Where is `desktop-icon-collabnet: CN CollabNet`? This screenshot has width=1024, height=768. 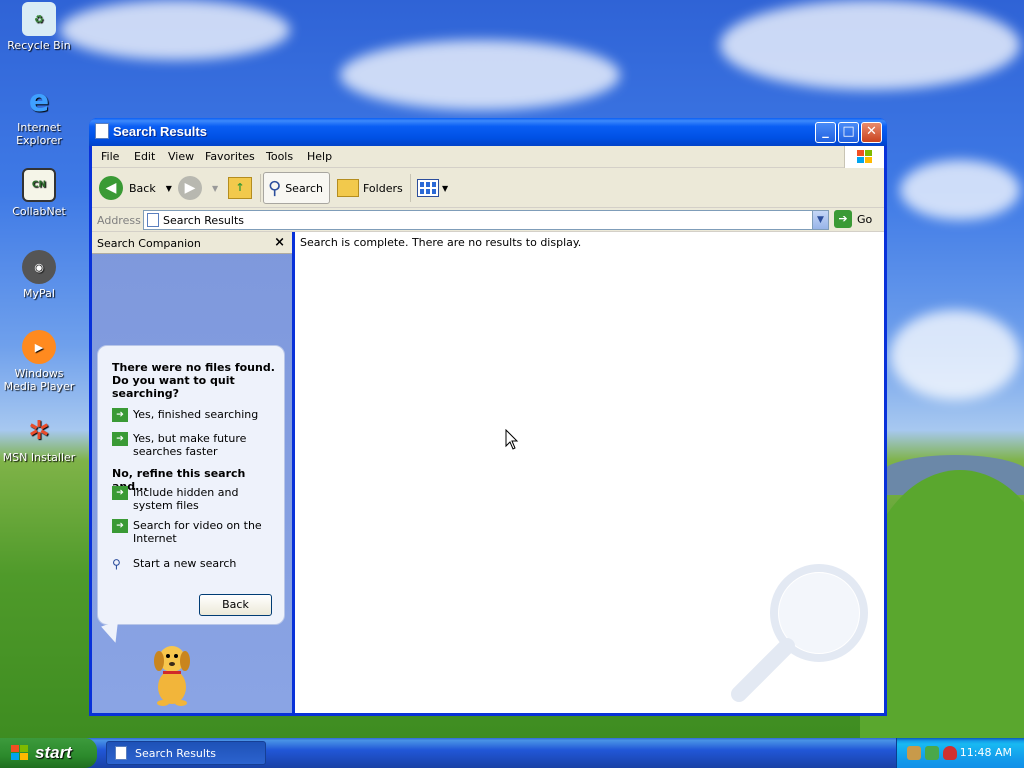
desktop-icon-collabnet: CN CollabNet is located at coordinates (39, 193).